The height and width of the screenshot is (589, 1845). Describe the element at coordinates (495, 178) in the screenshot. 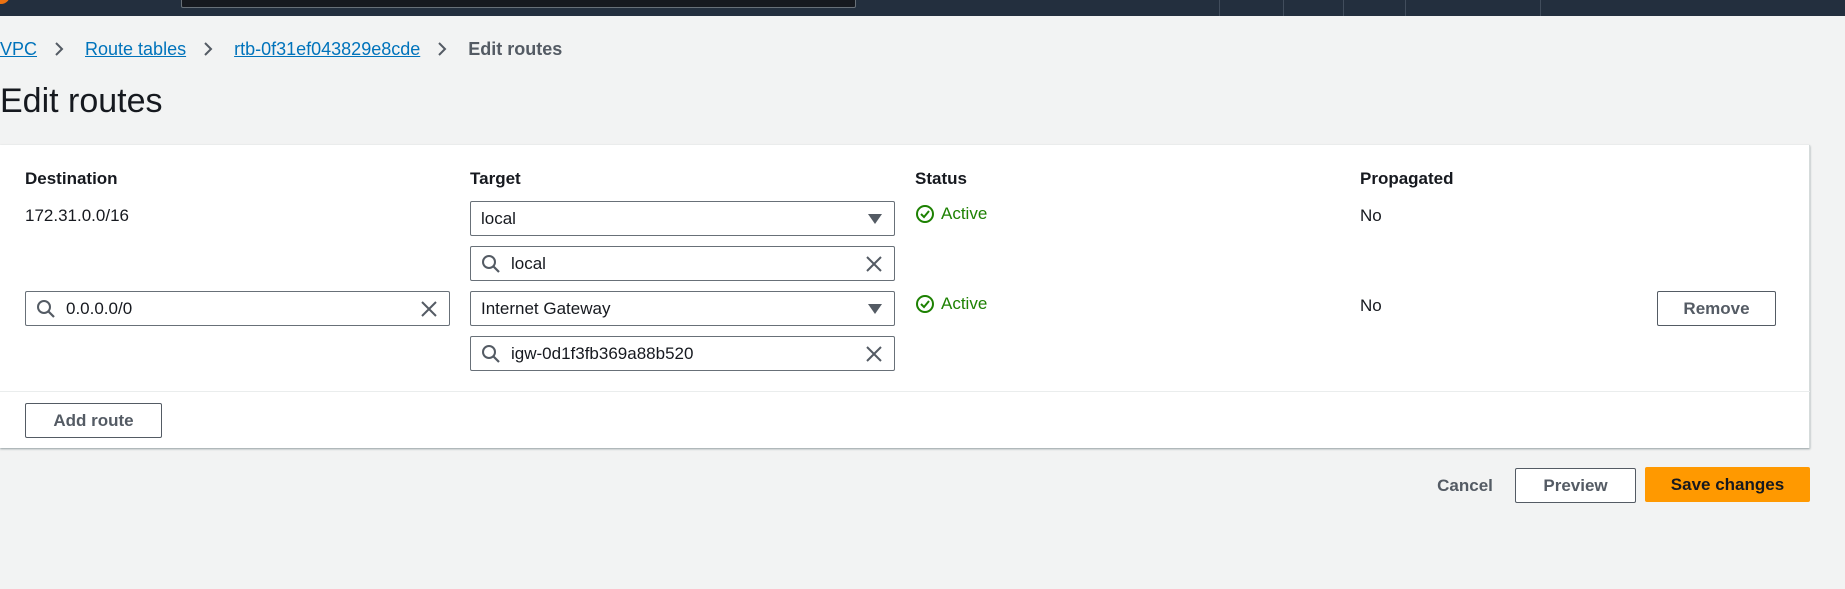

I see `column-header-target: Target` at that location.